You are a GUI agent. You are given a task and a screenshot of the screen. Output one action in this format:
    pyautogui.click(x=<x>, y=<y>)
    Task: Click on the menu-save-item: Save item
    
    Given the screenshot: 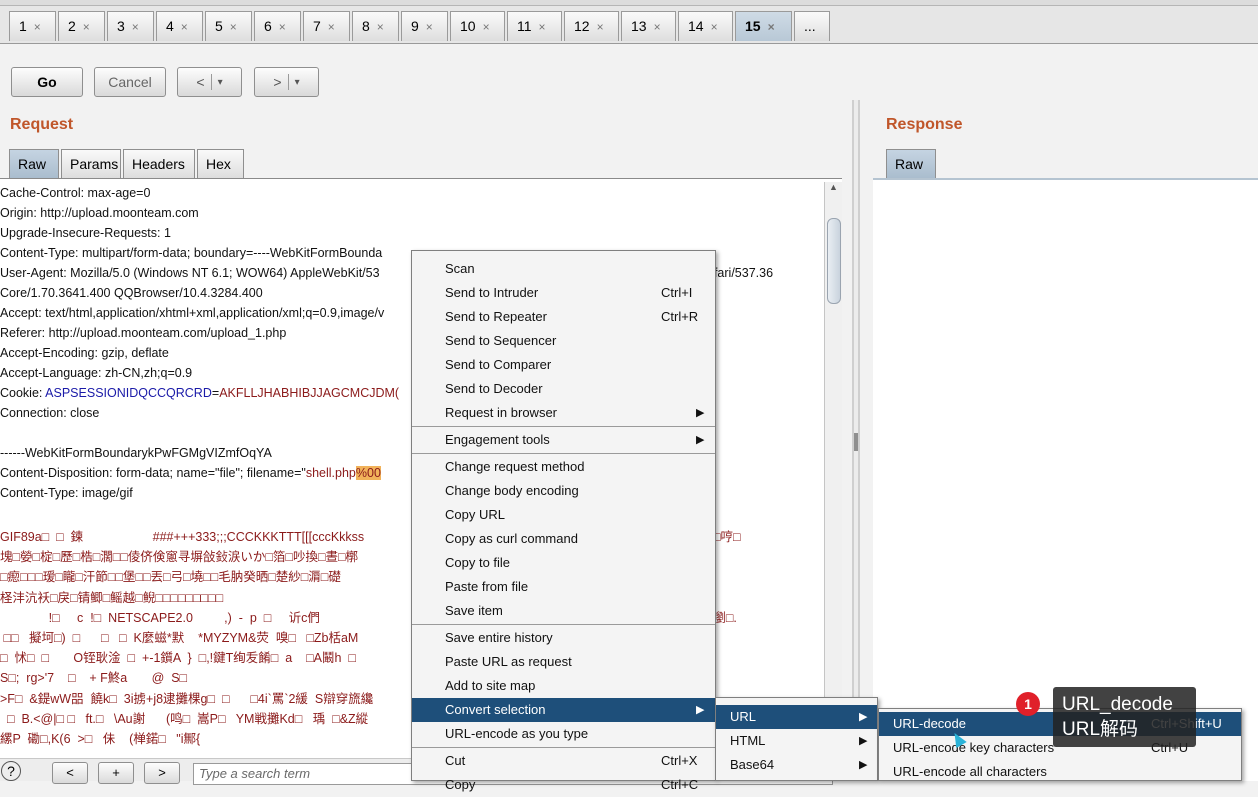 What is the action you would take?
    pyautogui.click(x=563, y=611)
    